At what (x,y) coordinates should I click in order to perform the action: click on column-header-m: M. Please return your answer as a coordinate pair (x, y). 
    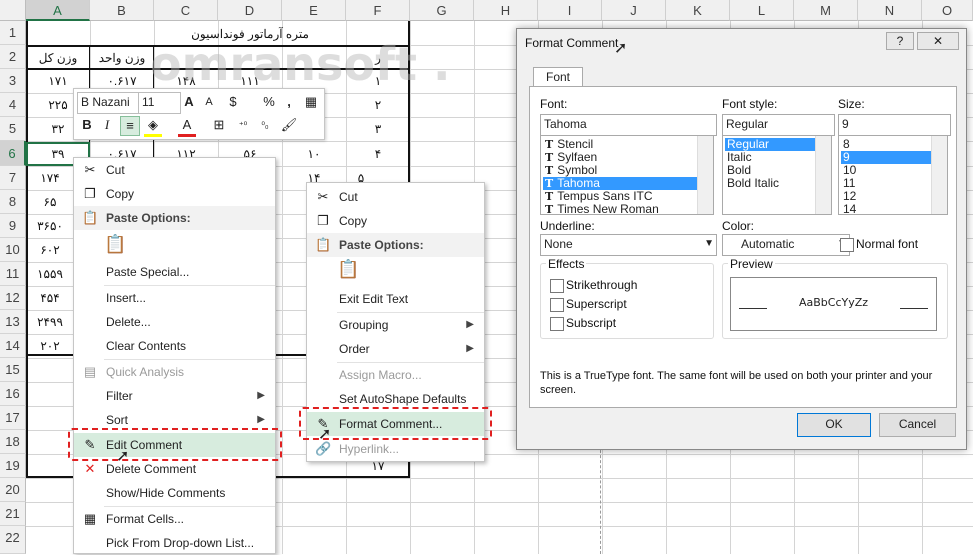
    Looking at the image, I should click on (826, 10).